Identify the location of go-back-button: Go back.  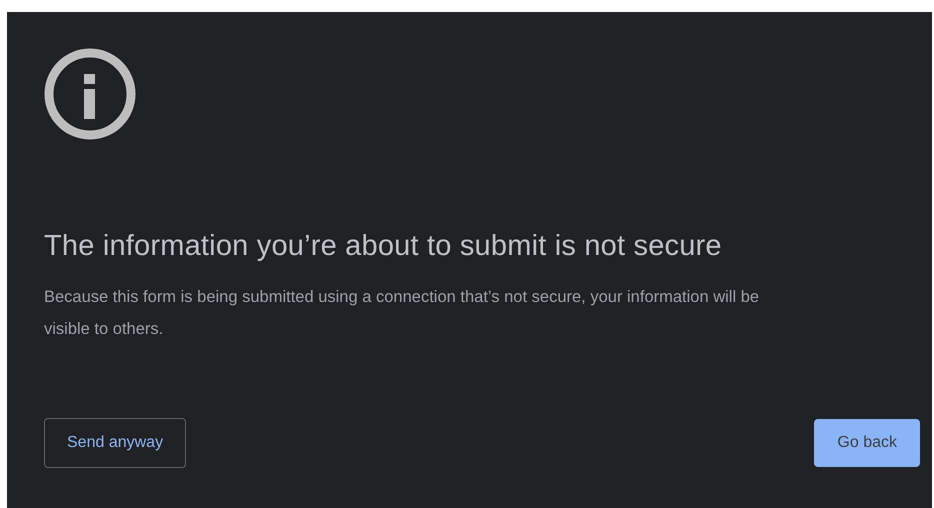
(867, 443).